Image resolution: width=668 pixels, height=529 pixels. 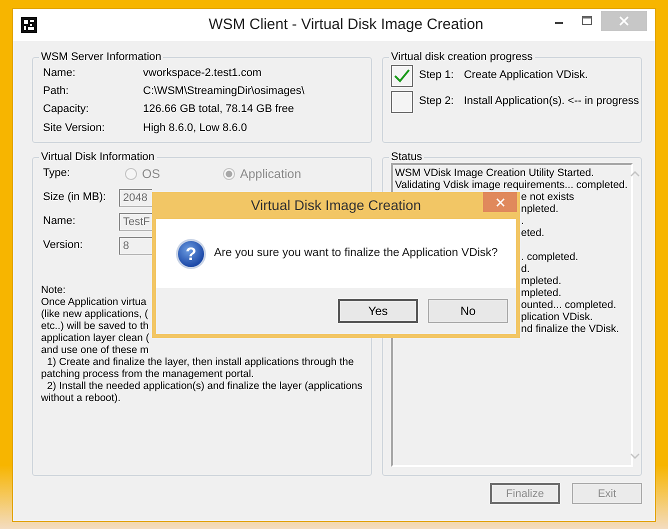 I want to click on note-text: application layer clean (, so click(x=95, y=339).